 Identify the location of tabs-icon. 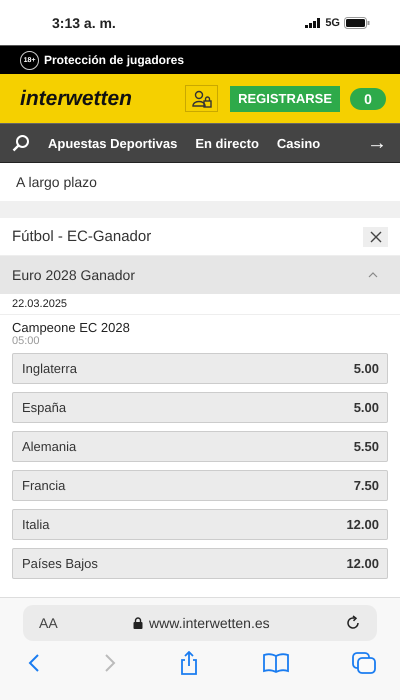
(364, 663).